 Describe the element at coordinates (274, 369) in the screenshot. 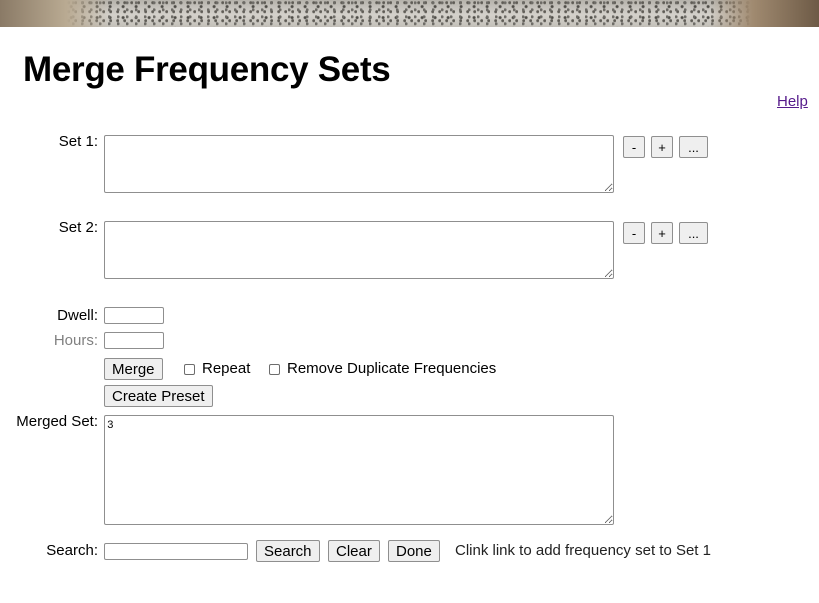

I see `remove-duplicates-checkbox` at that location.